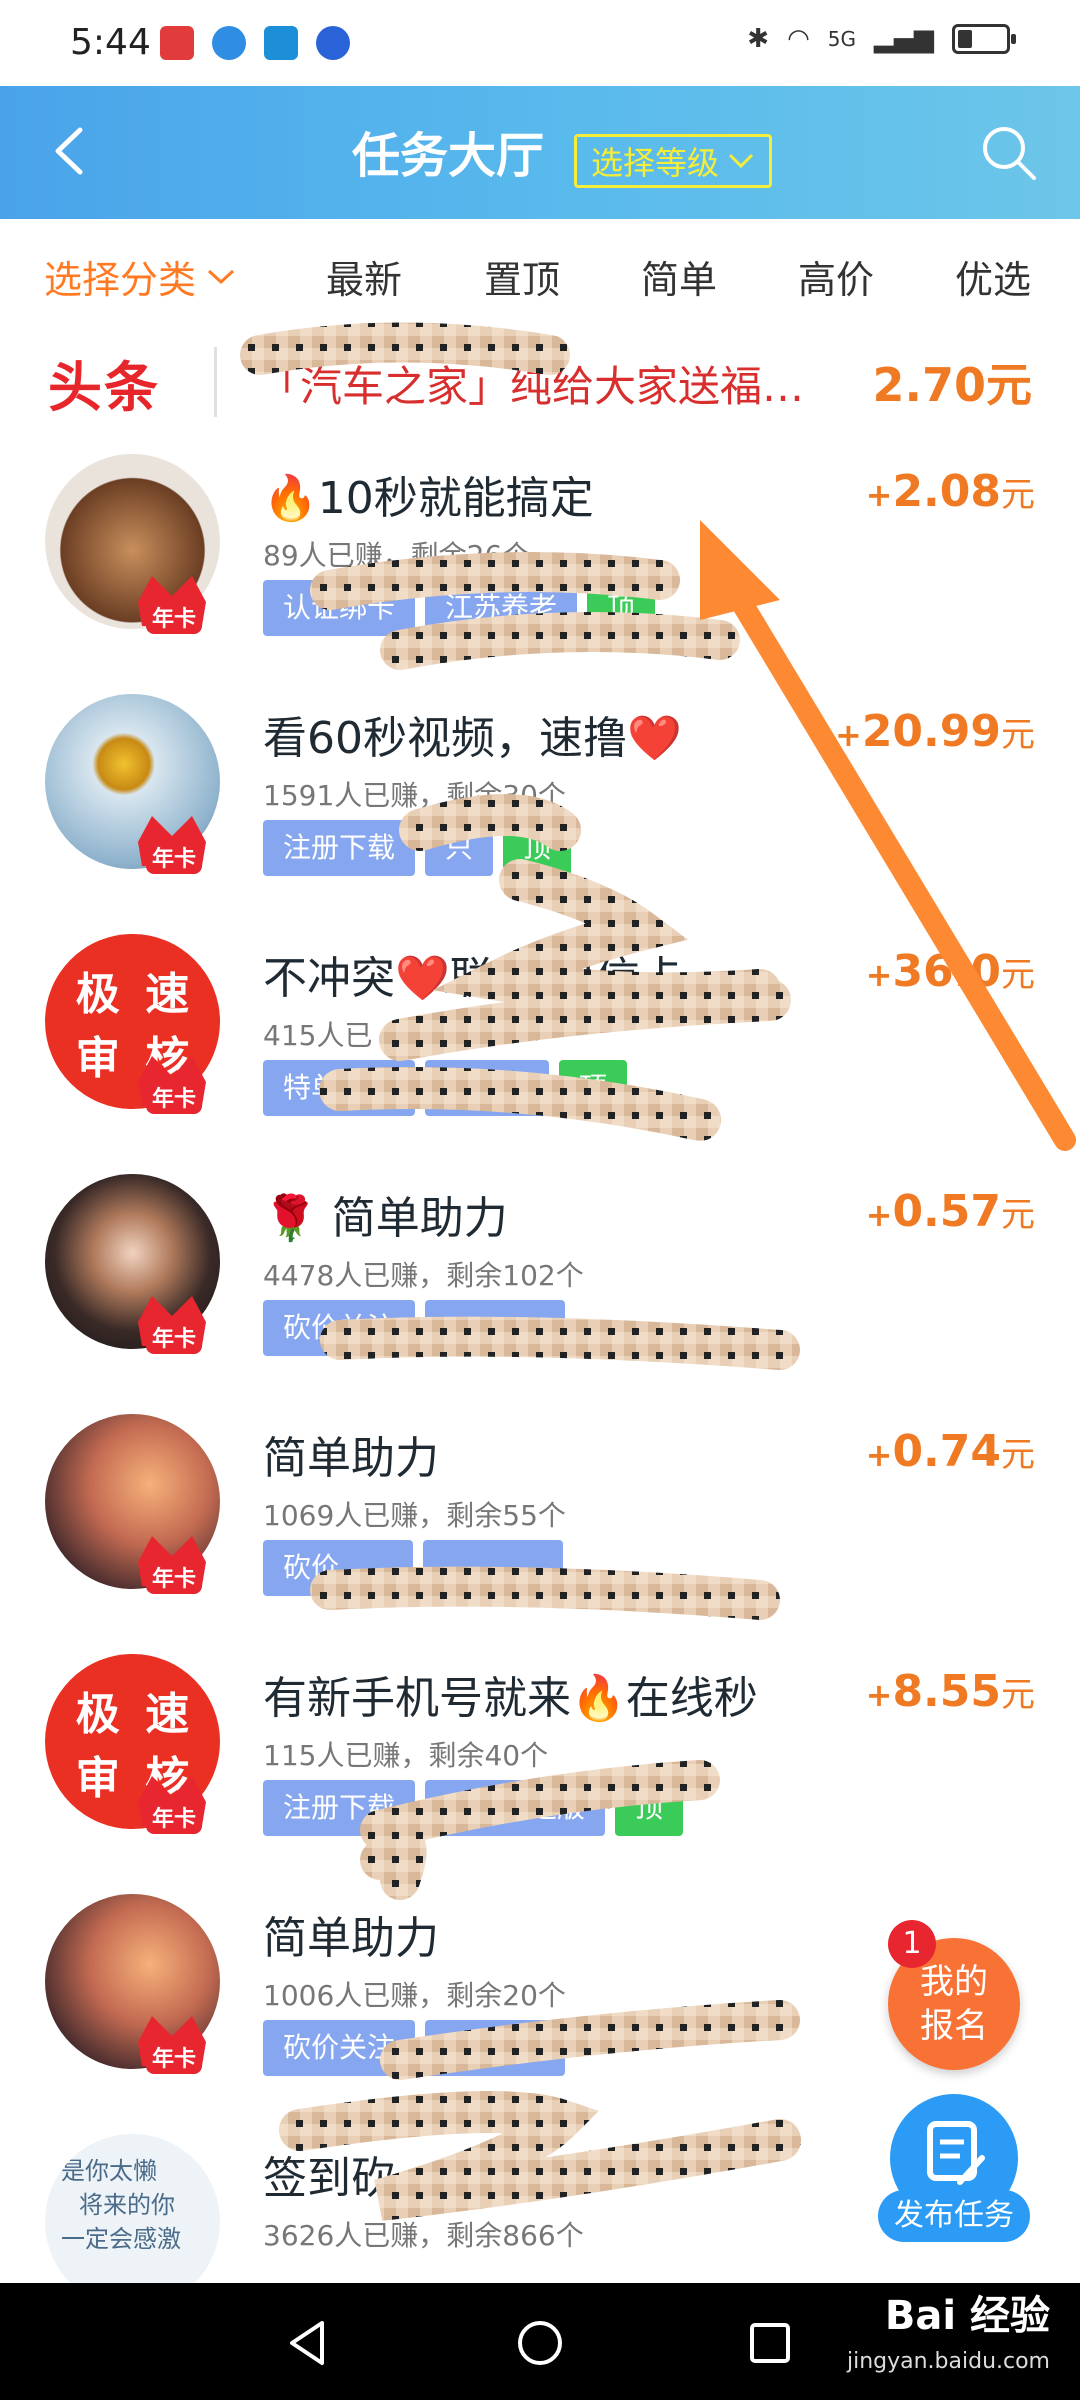 This screenshot has height=2400, width=1080. I want to click on task-tag: 特单任务, so click(339, 1088).